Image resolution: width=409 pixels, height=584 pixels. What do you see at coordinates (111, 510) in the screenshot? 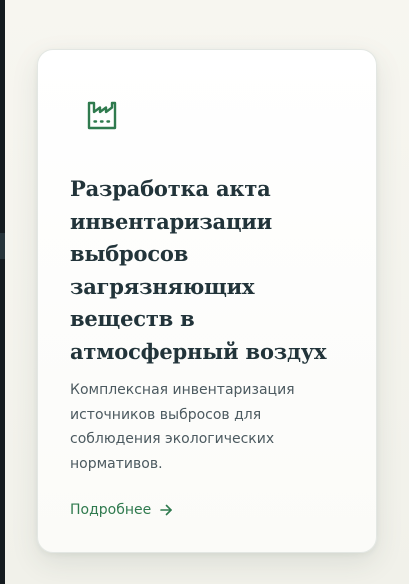
I see `more-link-label: Подробнее` at bounding box center [111, 510].